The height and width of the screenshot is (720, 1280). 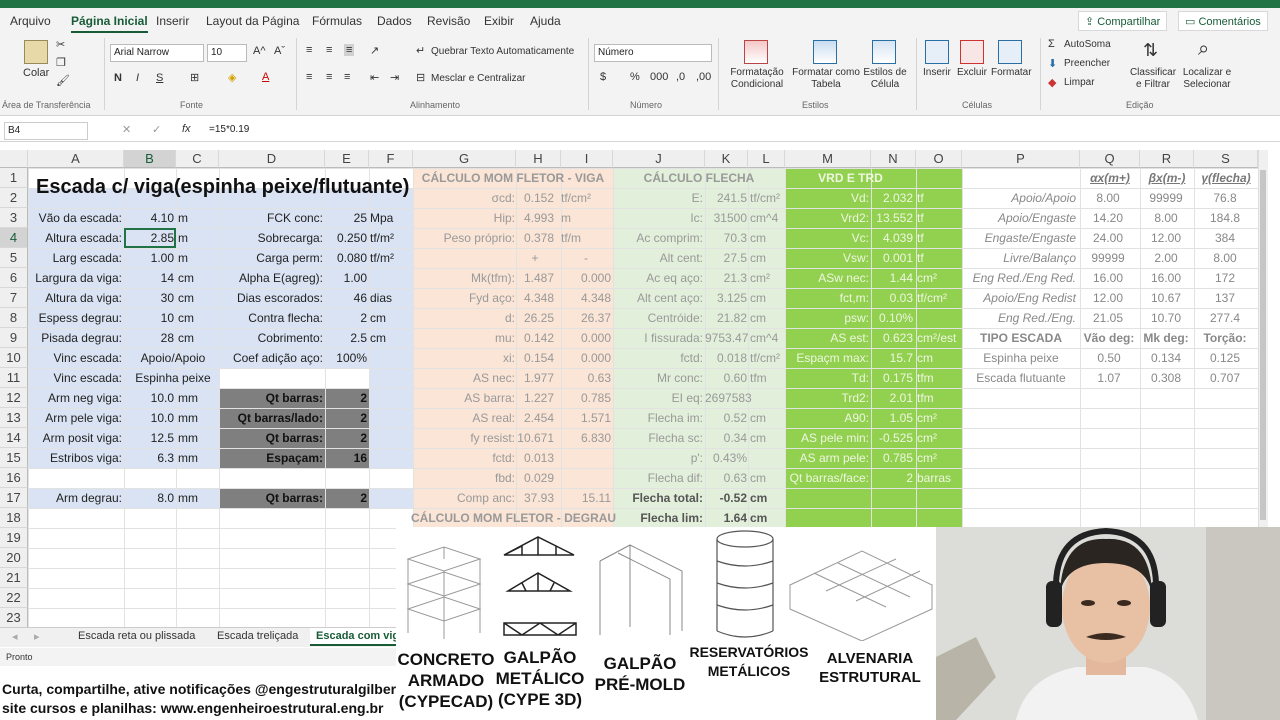 I want to click on mid-param-value: 0.080, so click(x=346, y=258).